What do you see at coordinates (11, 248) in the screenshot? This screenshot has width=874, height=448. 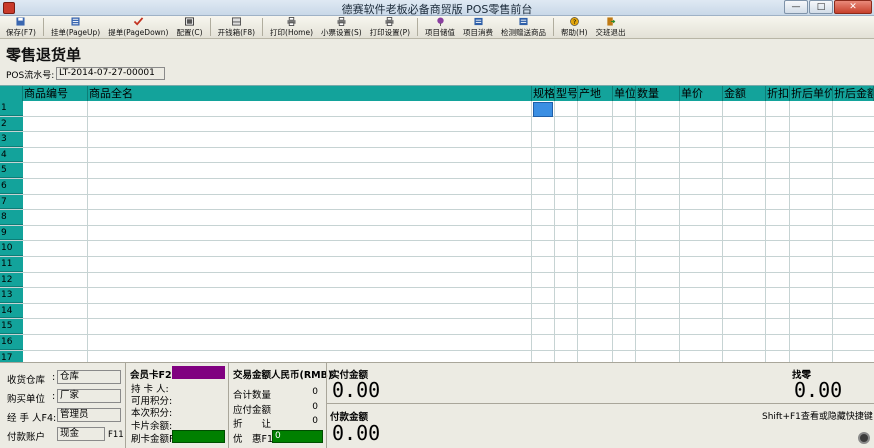 I see `row-number: 10` at bounding box center [11, 248].